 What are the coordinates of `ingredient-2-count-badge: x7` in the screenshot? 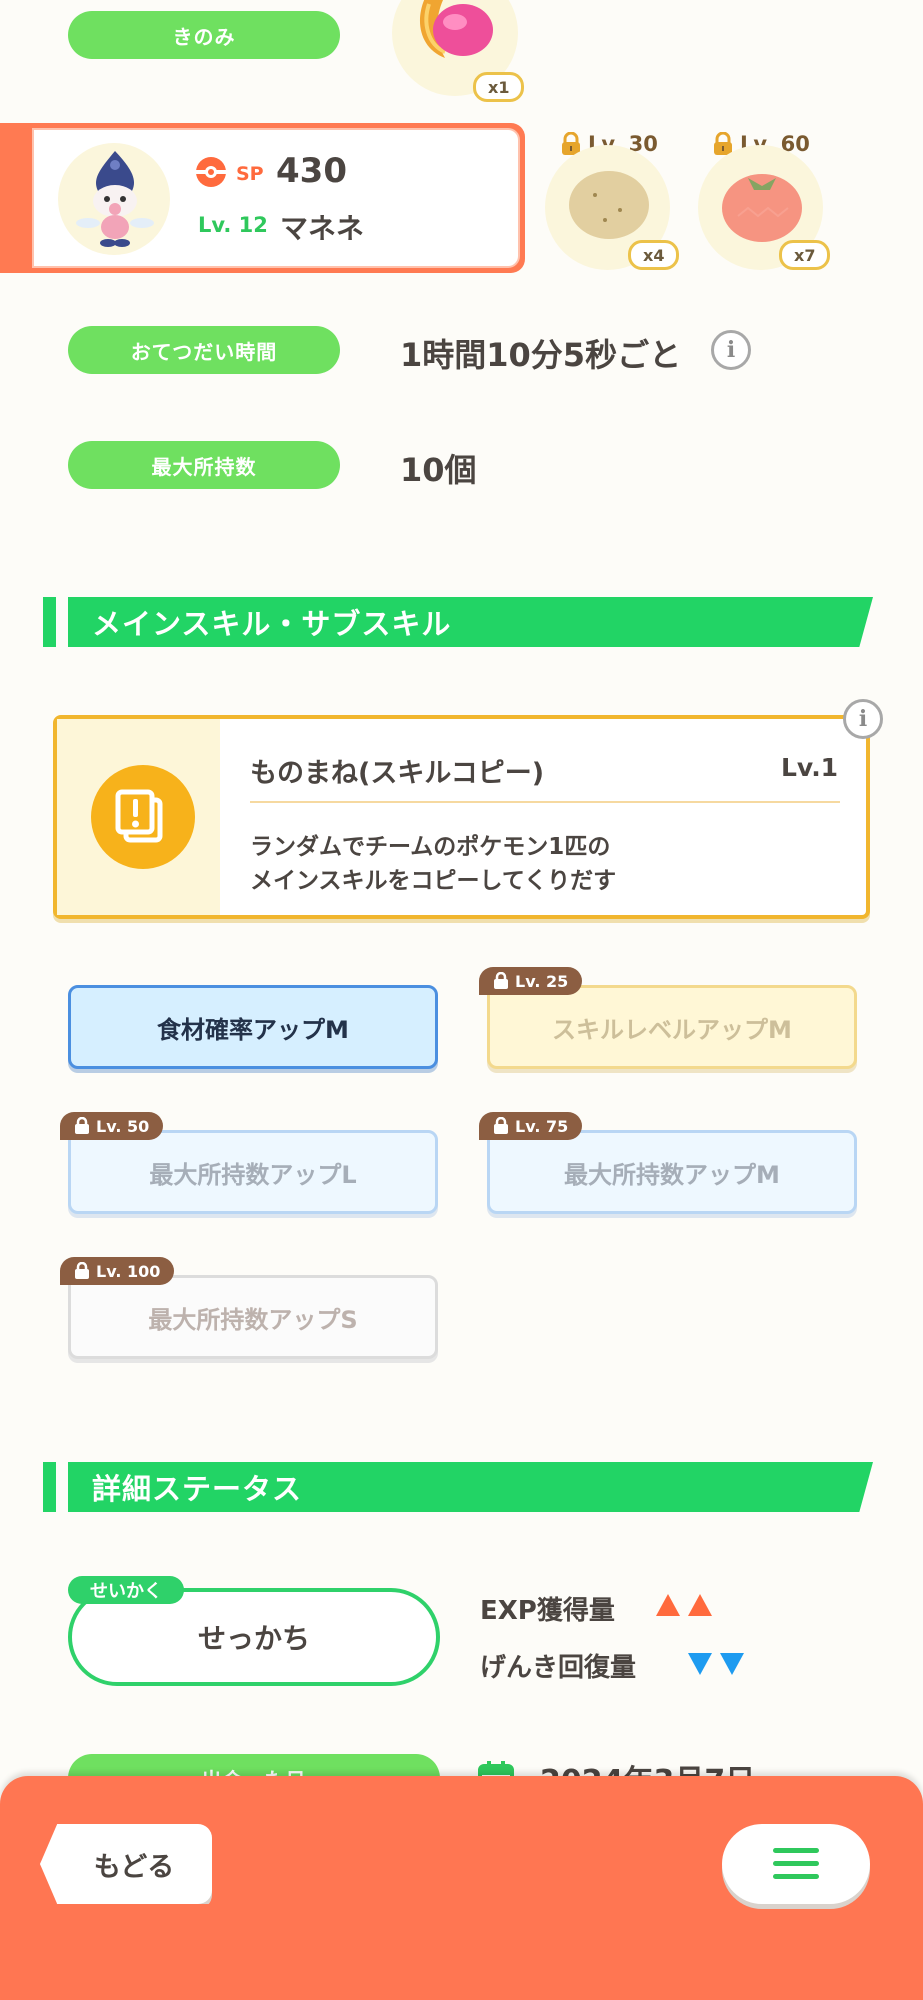 It's located at (805, 255).